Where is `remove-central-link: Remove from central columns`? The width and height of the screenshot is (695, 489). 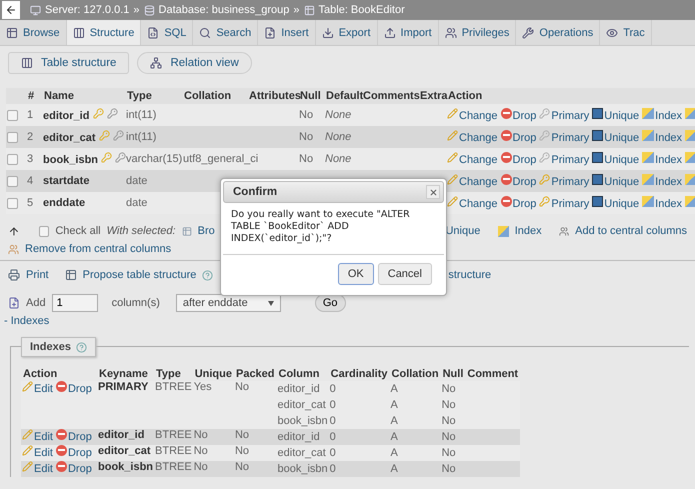 remove-central-link: Remove from central columns is located at coordinates (98, 249).